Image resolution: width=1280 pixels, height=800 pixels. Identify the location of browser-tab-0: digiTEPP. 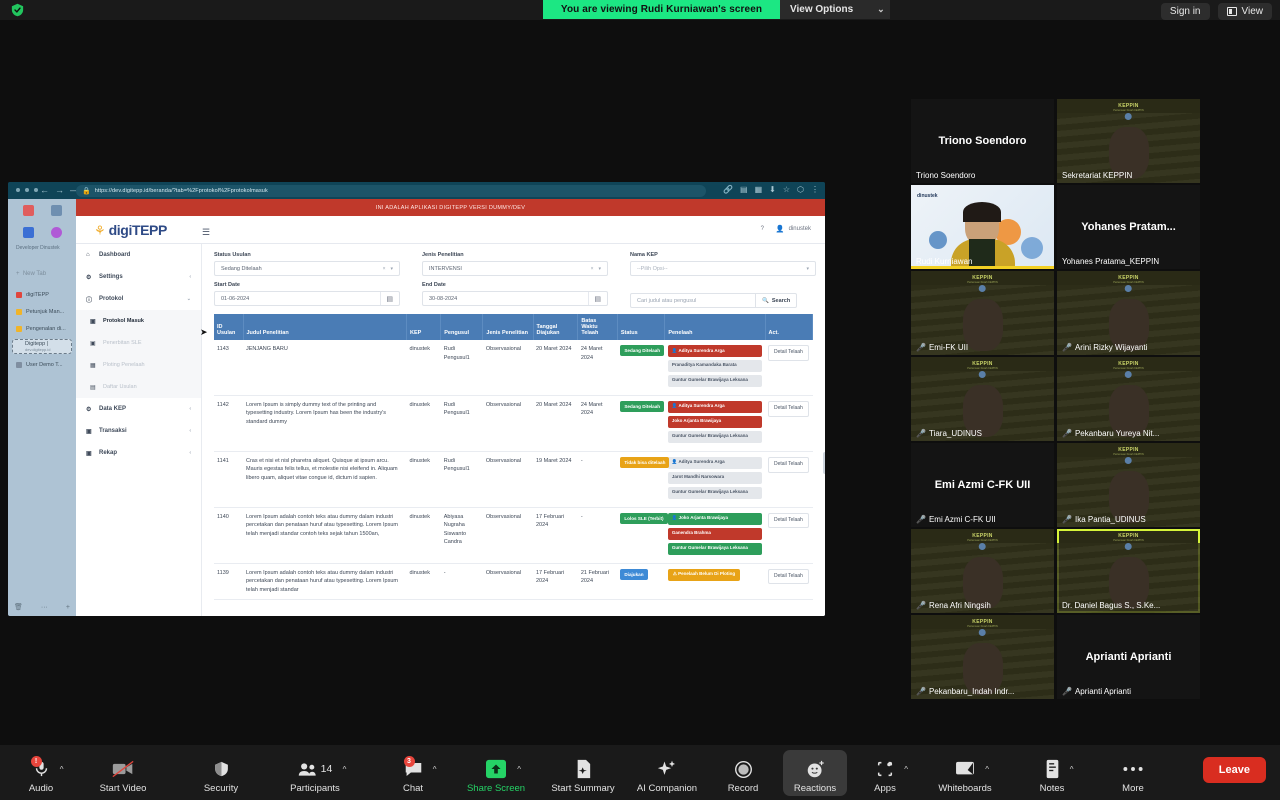
(42, 294).